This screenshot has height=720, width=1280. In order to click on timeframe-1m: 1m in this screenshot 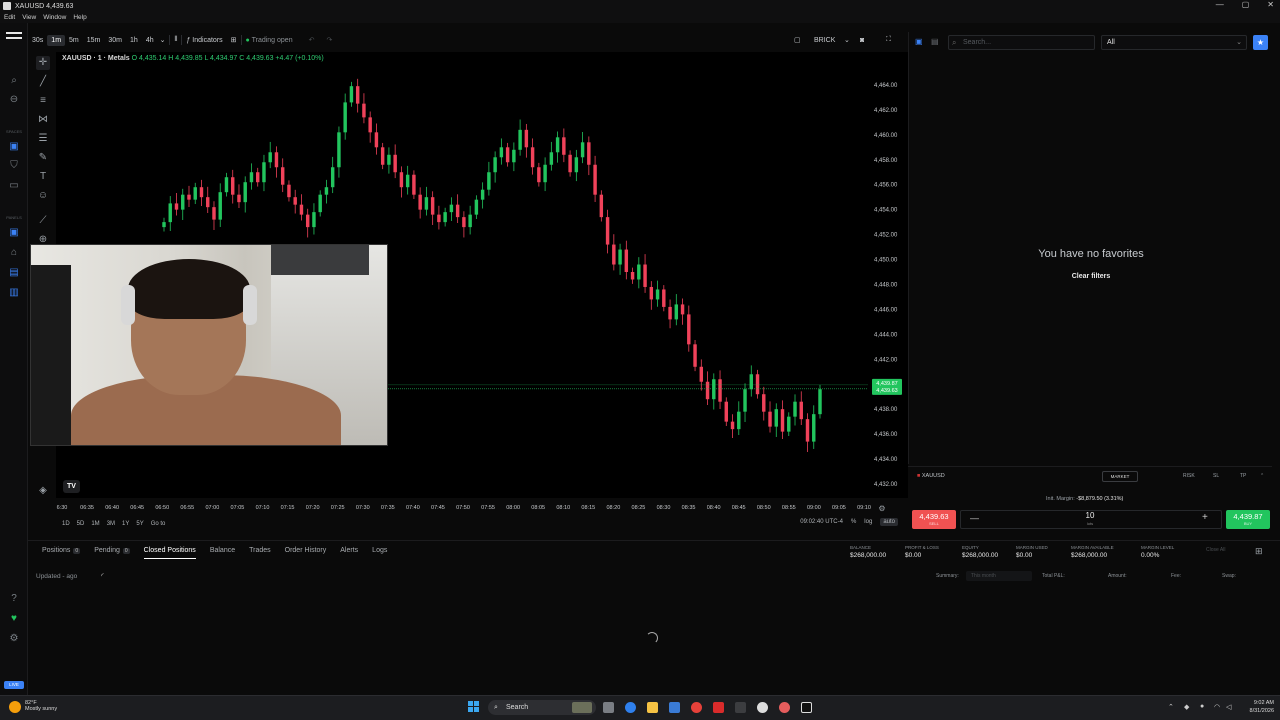, I will do `click(56, 40)`.